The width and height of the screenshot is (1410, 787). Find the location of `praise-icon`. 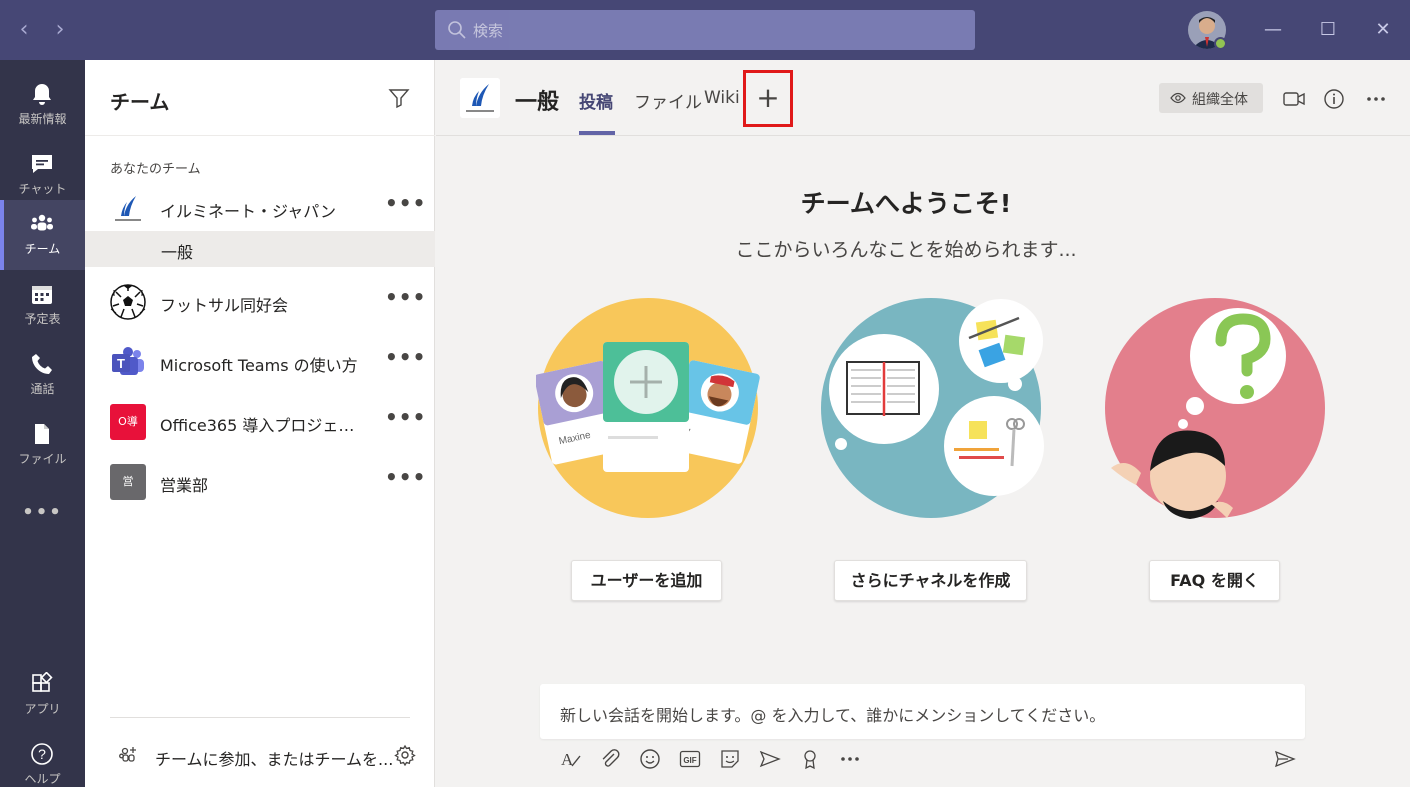

praise-icon is located at coordinates (810, 759).